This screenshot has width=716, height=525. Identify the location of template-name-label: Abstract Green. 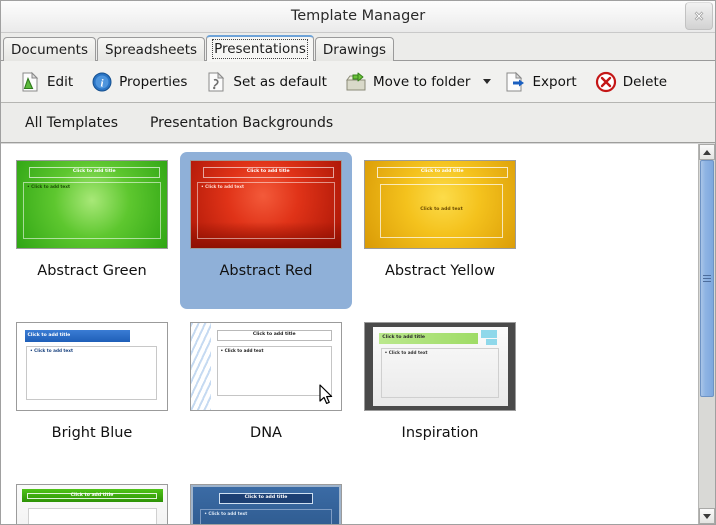
(92, 271).